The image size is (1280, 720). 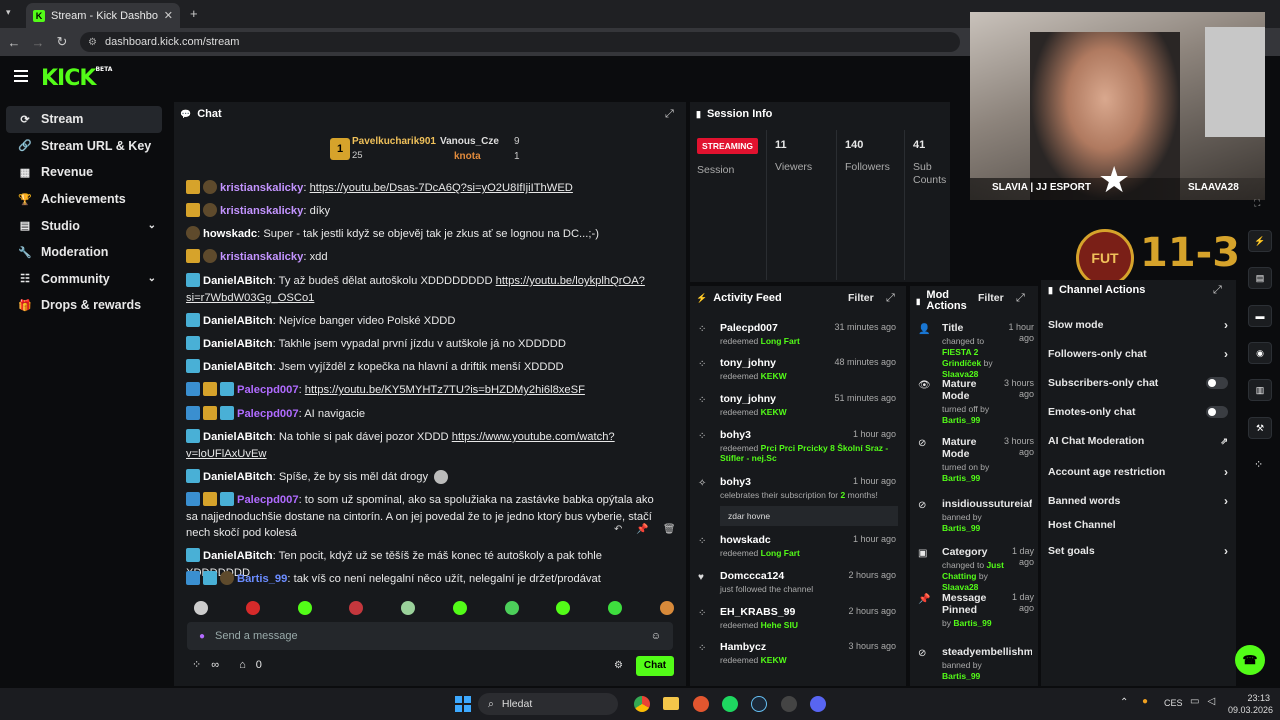 What do you see at coordinates (1217, 383) in the screenshot?
I see `toggle-switch` at bounding box center [1217, 383].